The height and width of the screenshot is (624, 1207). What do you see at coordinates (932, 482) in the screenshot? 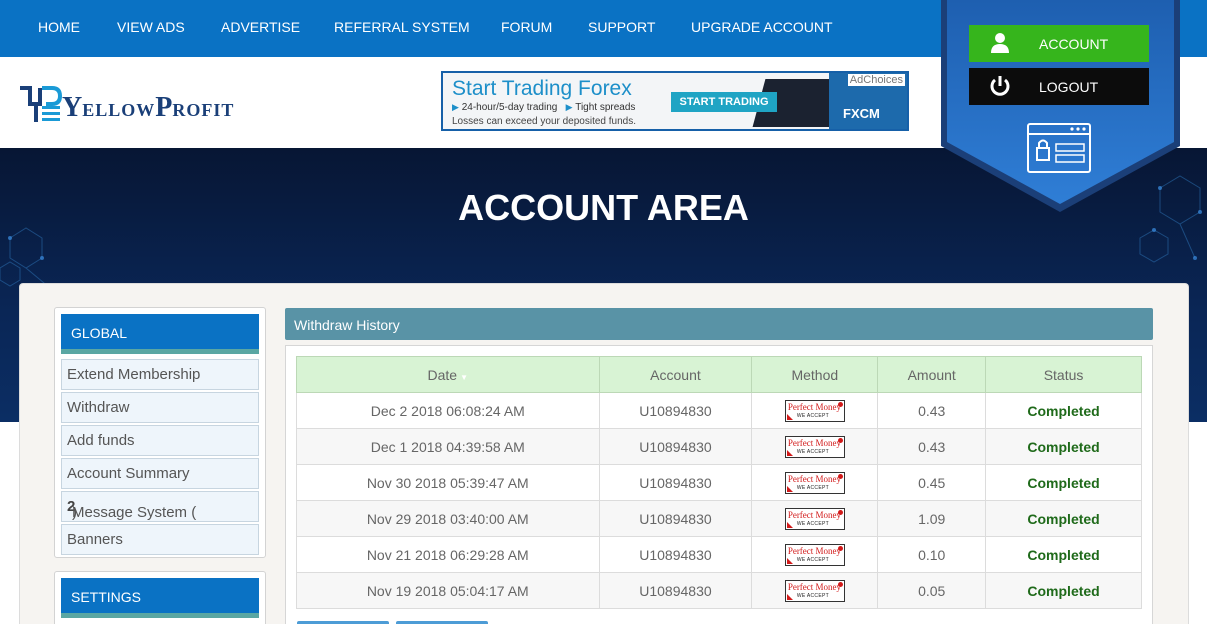
I see `cell-amount: 0.45` at bounding box center [932, 482].